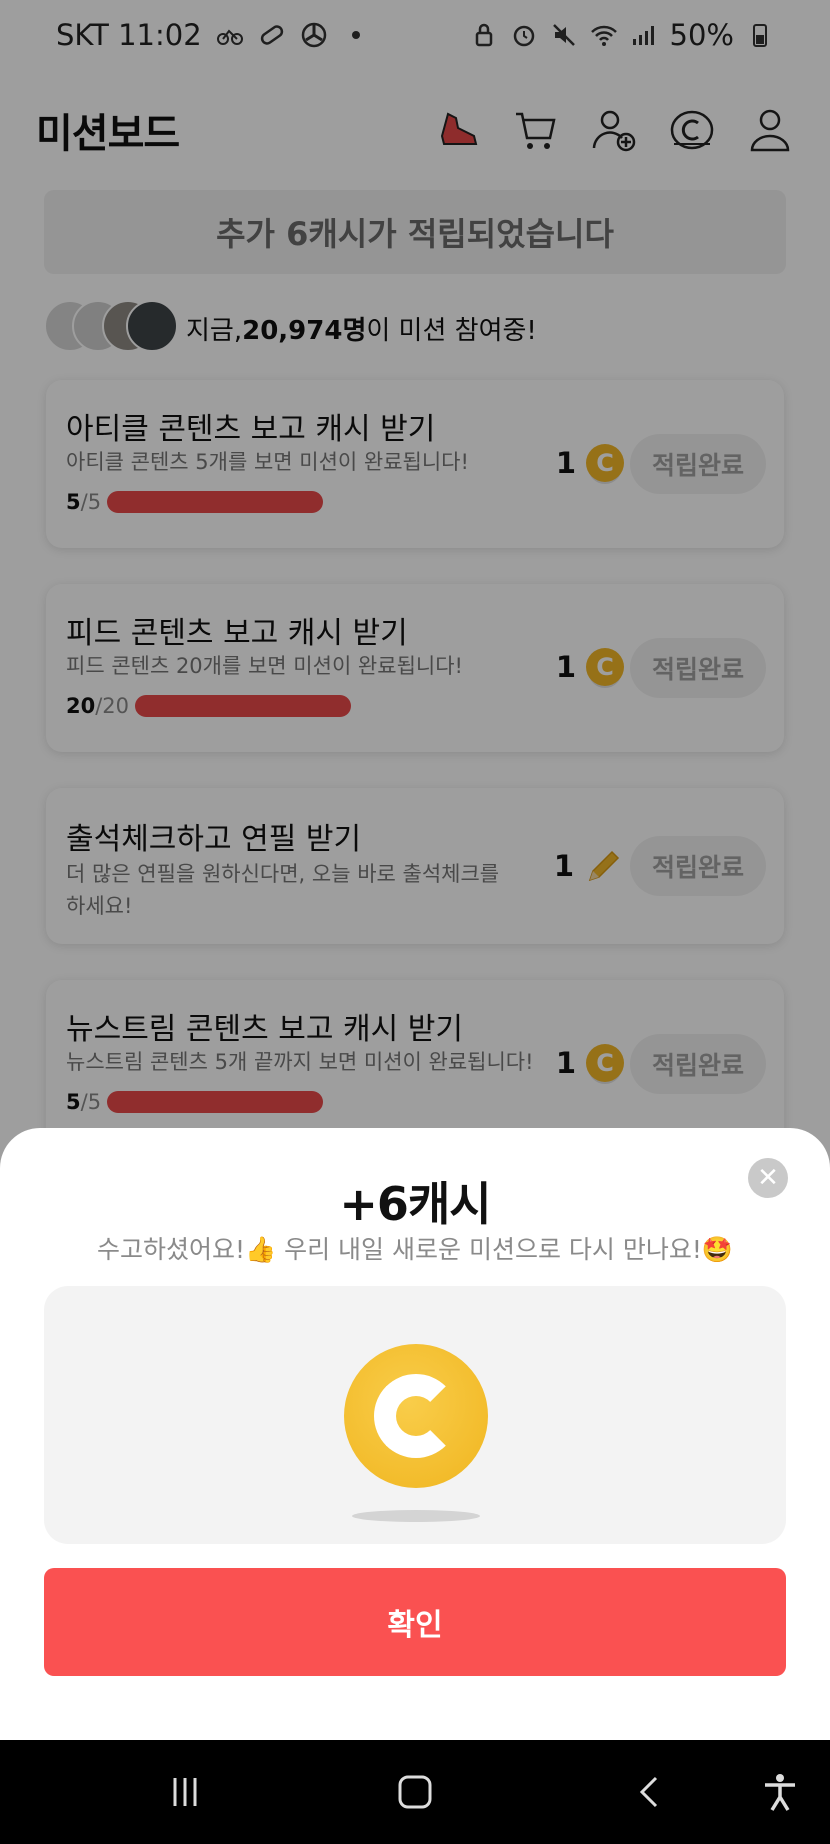 The width and height of the screenshot is (830, 1844). What do you see at coordinates (650, 1792) in the screenshot?
I see `back-icon` at bounding box center [650, 1792].